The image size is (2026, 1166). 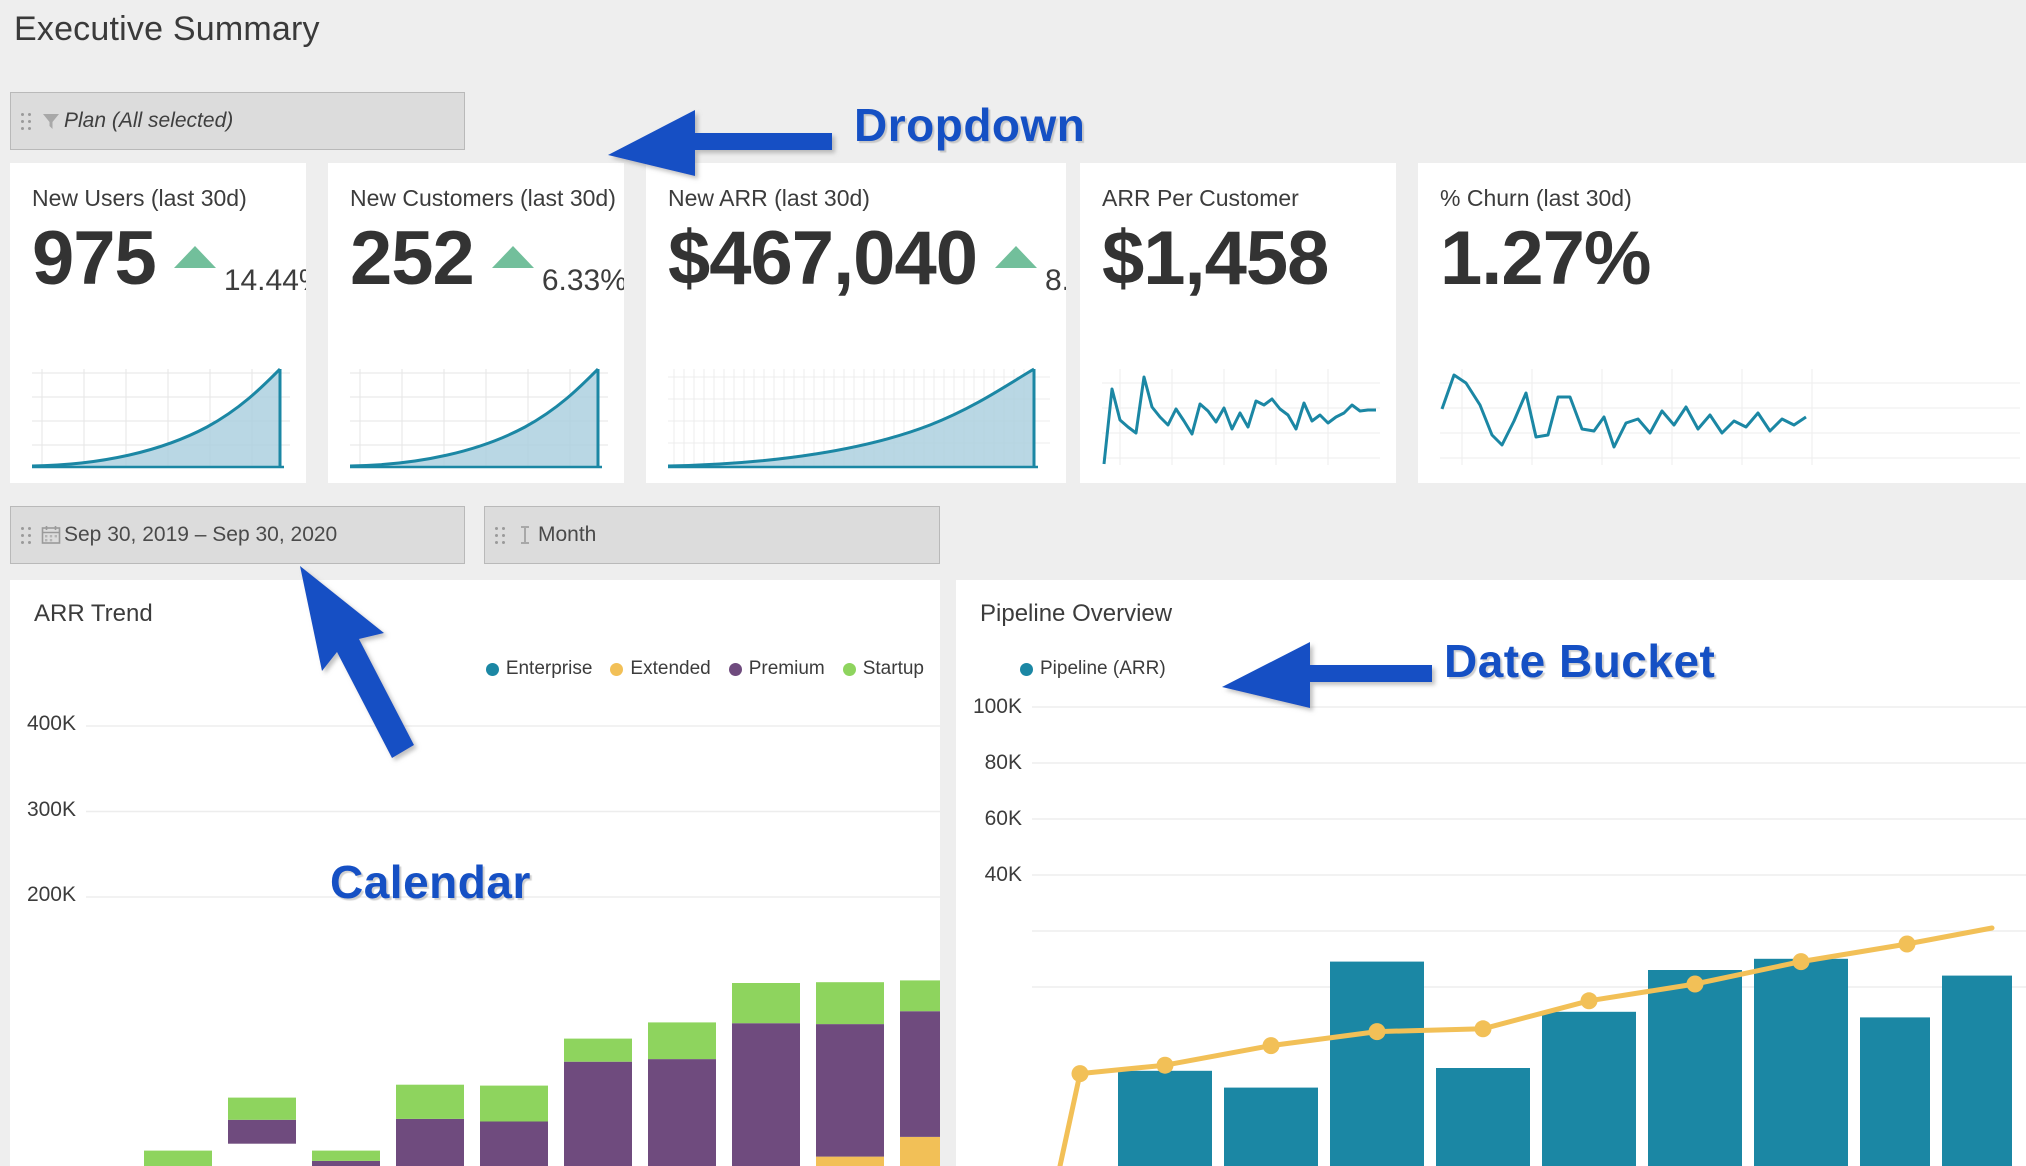 I want to click on kpi-card: % Churn (last 30d) 1.27%, so click(x=1722, y=323).